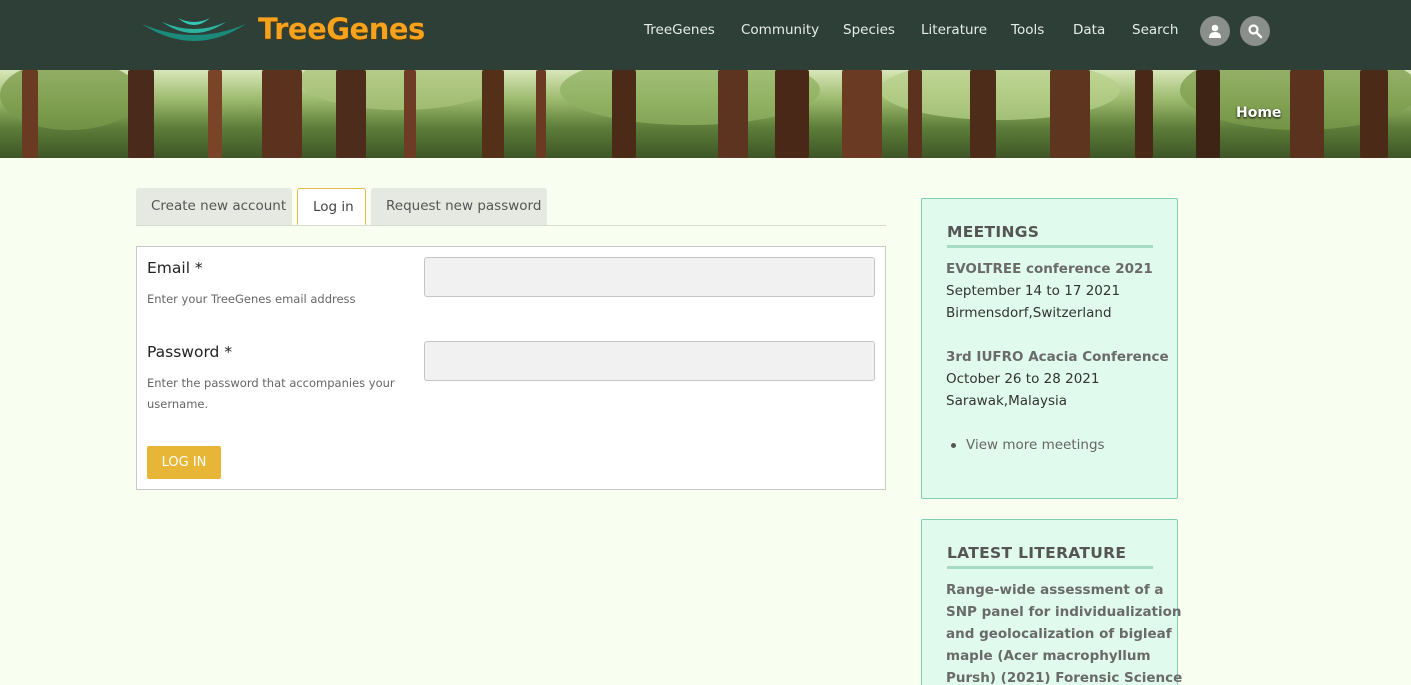 This screenshot has width=1411, height=685. Describe the element at coordinates (1027, 30) in the screenshot. I see `nav-item-tools: Tools` at that location.